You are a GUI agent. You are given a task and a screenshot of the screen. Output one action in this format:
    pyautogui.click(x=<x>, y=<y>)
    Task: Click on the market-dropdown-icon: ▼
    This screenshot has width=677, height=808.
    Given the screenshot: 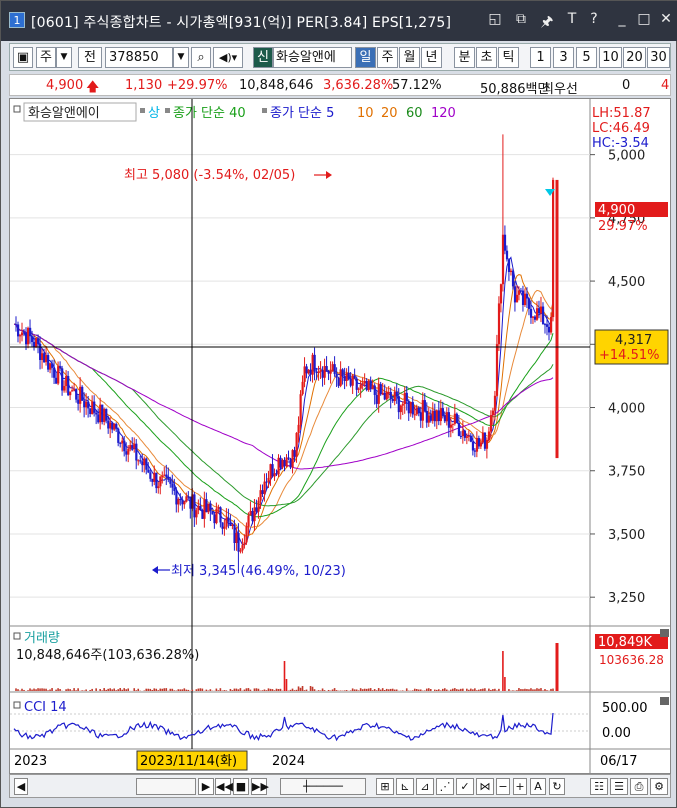 What is the action you would take?
    pyautogui.click(x=64, y=57)
    